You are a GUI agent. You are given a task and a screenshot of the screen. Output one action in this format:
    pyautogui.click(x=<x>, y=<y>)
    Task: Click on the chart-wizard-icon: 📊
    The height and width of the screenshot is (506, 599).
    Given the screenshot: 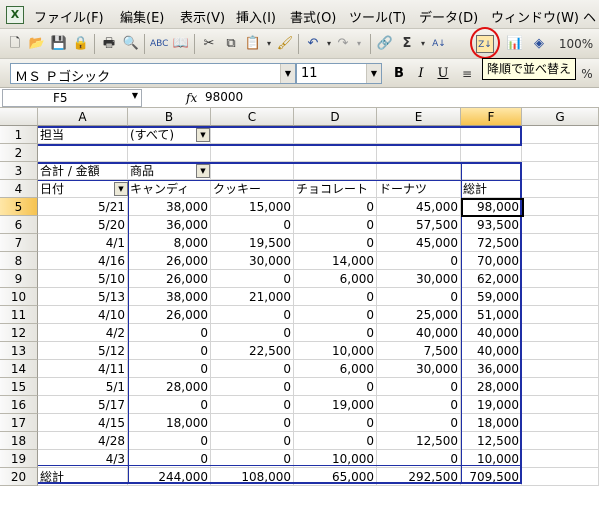 What is the action you would take?
    pyautogui.click(x=515, y=44)
    